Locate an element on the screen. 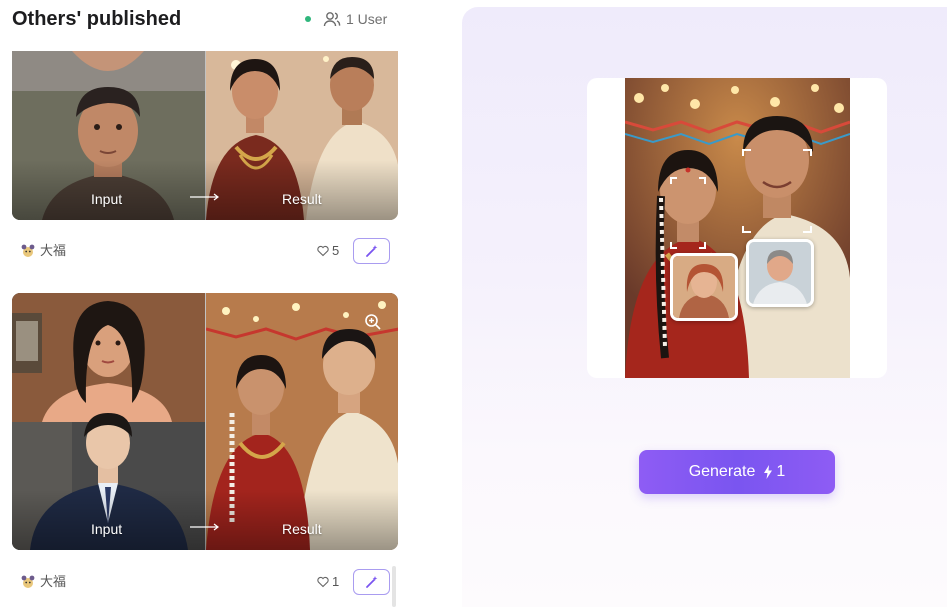 This screenshot has width=947, height=607. like-count: 5 is located at coordinates (336, 250).